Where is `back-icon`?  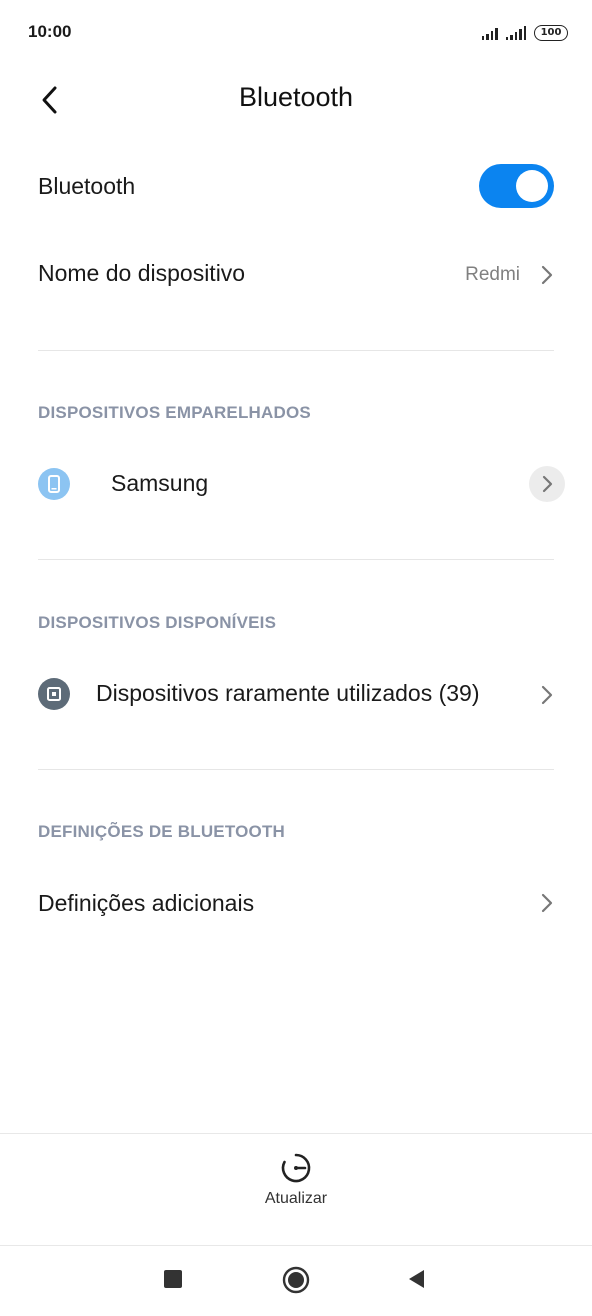
back-icon is located at coordinates (416, 1279).